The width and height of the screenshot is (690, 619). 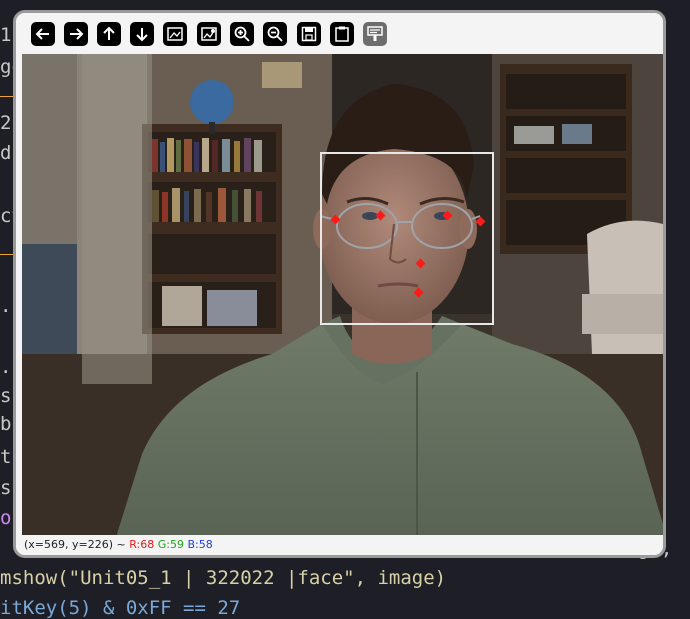 I want to click on code-fragment: b, so click(x=6, y=424).